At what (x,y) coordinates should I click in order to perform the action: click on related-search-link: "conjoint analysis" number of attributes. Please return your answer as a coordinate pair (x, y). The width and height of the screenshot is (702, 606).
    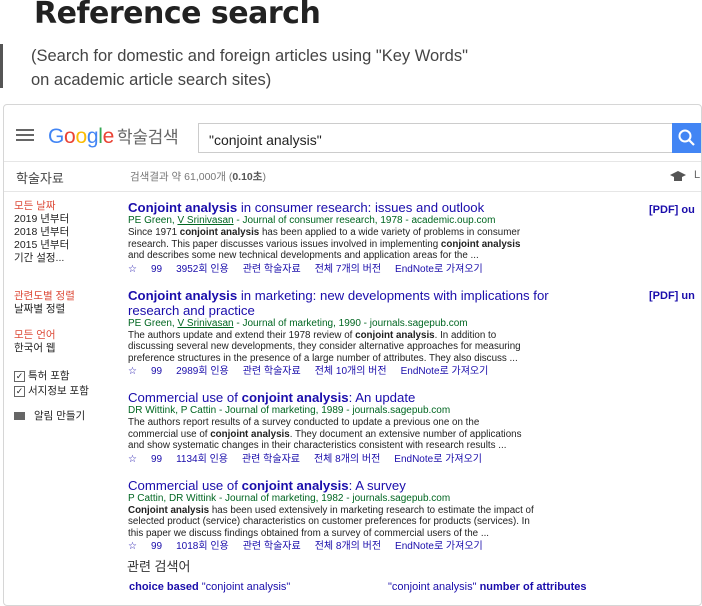
    Looking at the image, I should click on (487, 587).